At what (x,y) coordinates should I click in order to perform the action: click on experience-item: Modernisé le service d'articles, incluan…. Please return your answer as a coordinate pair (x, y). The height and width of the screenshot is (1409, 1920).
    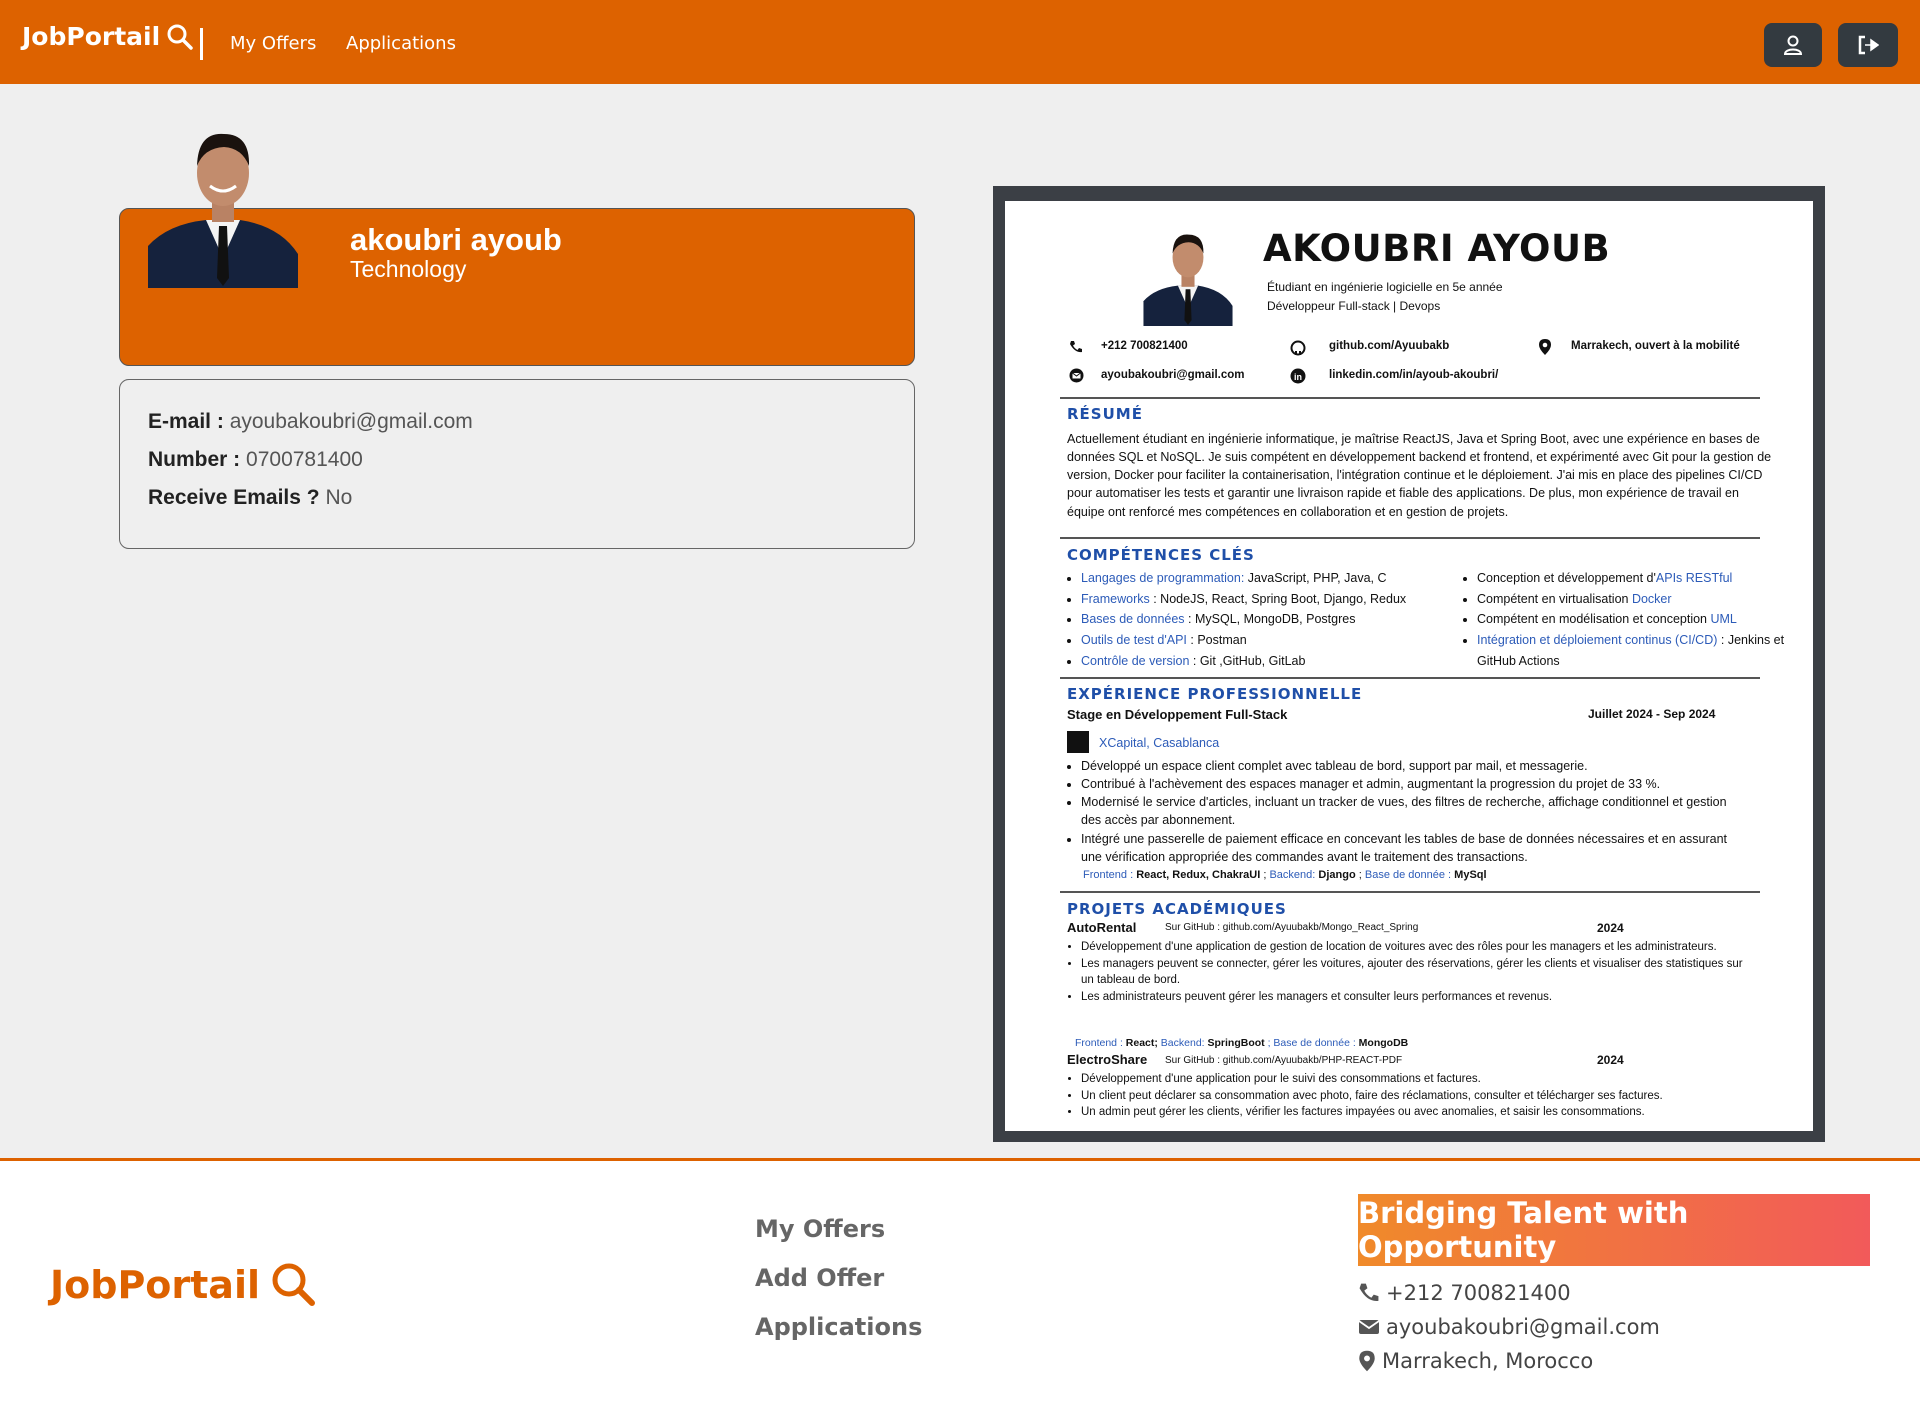
    Looking at the image, I should click on (1414, 811).